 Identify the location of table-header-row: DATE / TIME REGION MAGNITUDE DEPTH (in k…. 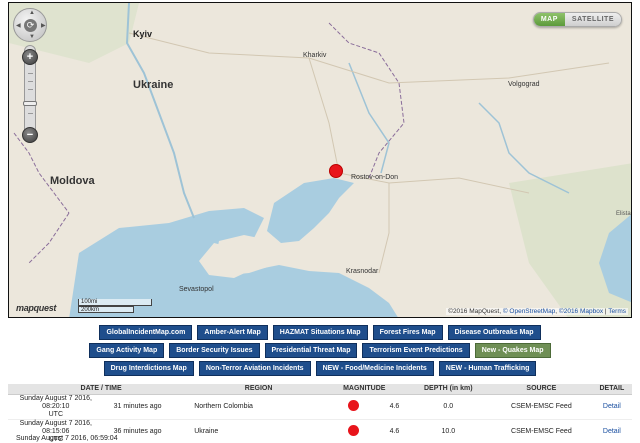
(320, 389).